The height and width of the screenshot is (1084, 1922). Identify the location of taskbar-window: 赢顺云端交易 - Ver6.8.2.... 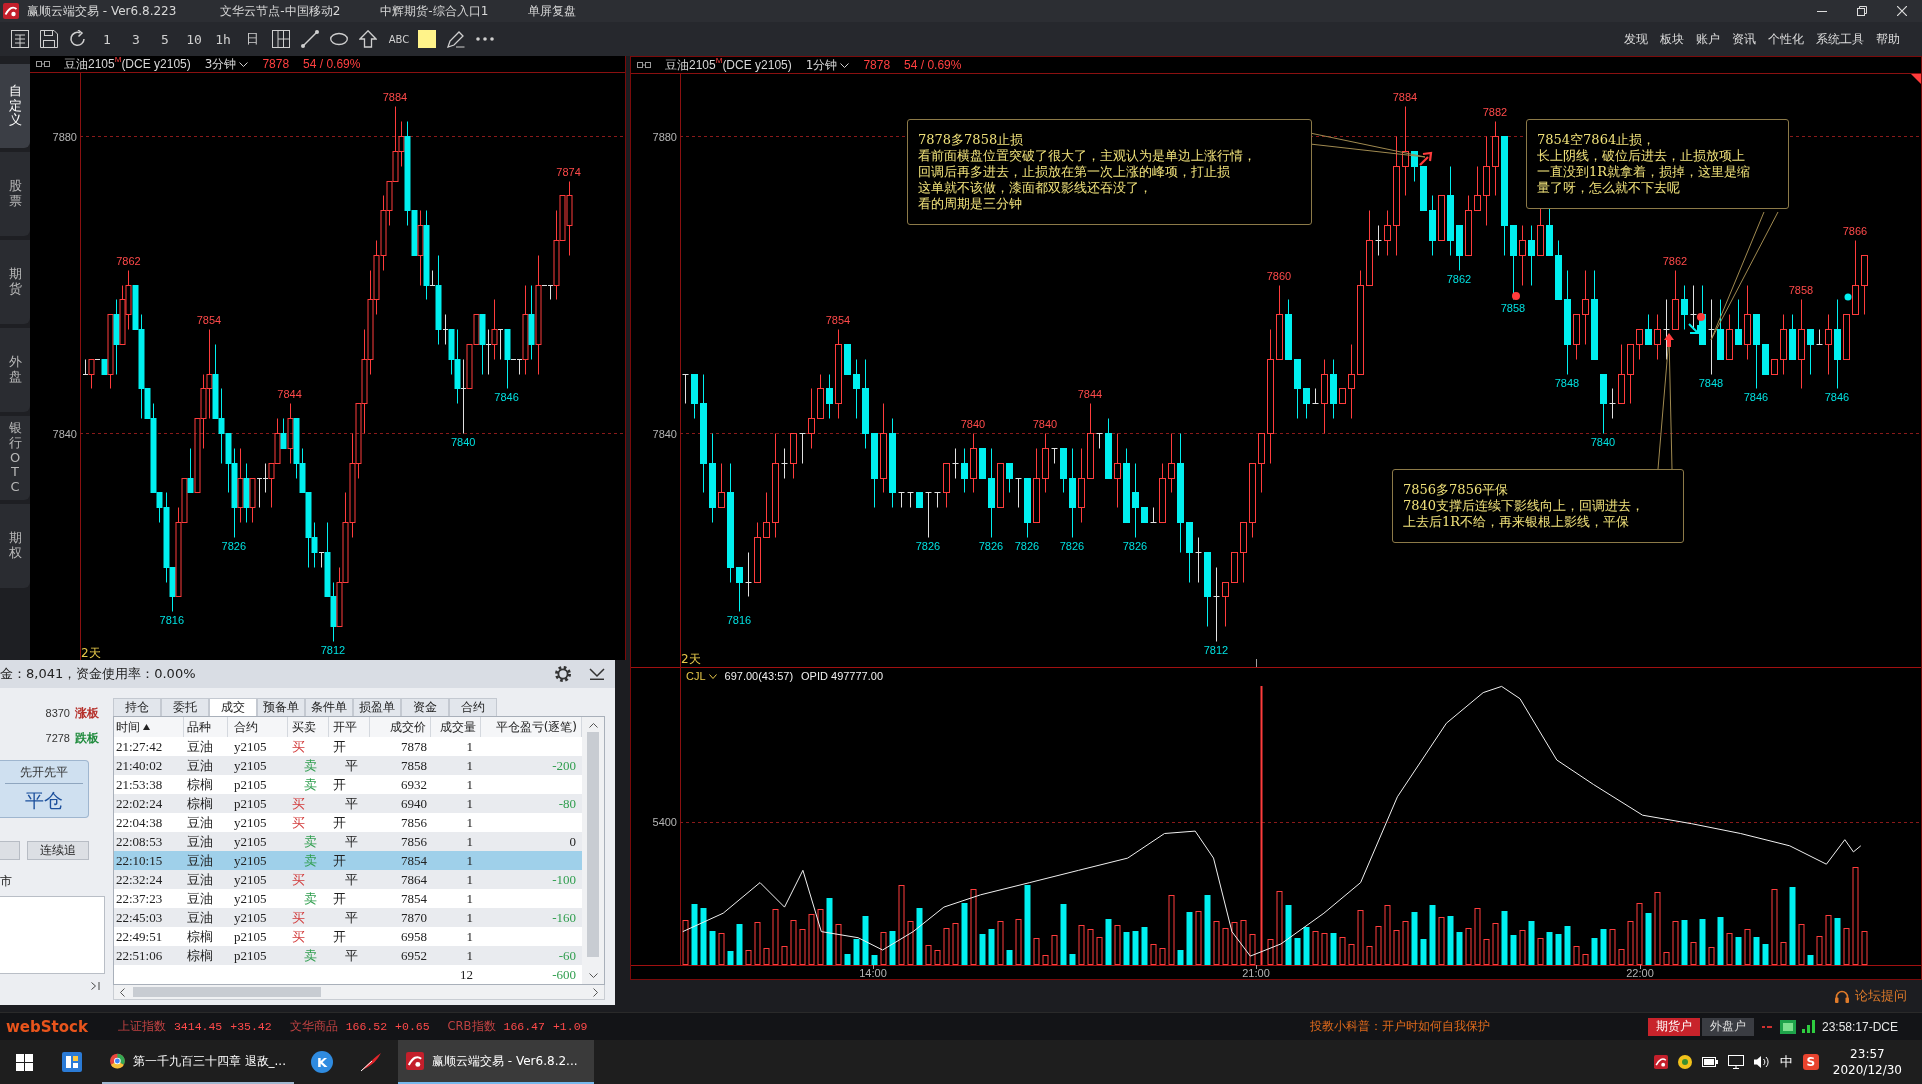
(496, 1062).